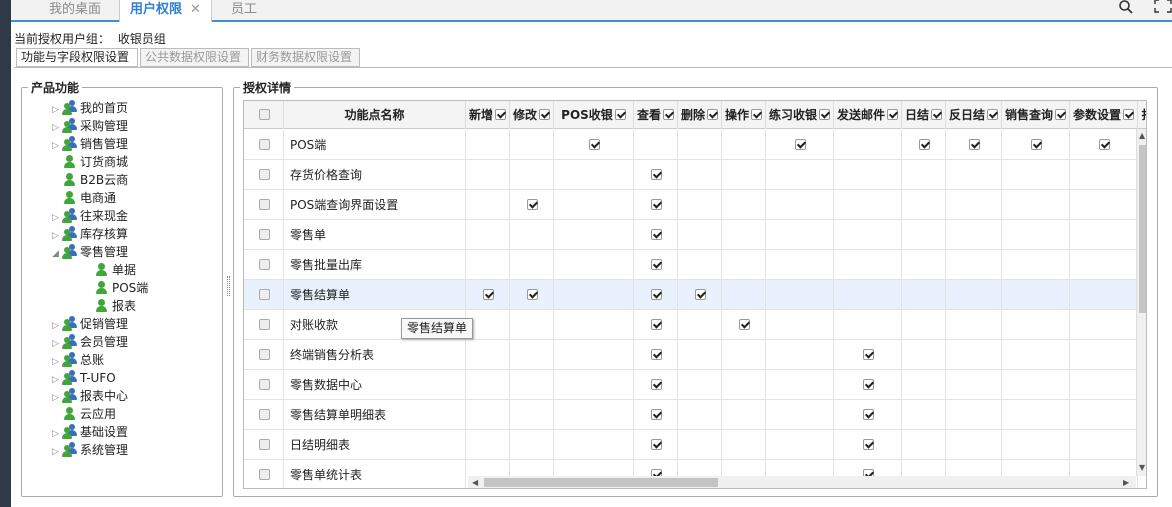 The height and width of the screenshot is (507, 1172). What do you see at coordinates (195, 9) in the screenshot?
I see `close-icon: ✕` at bounding box center [195, 9].